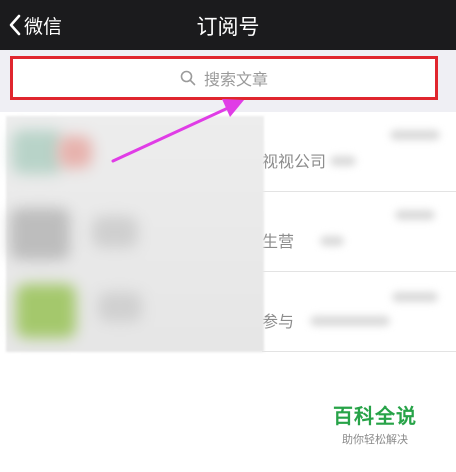 Image resolution: width=456 pixels, height=472 pixels. What do you see at coordinates (375, 439) in the screenshot?
I see `watermark-subtitle: 助你轻松解决` at bounding box center [375, 439].